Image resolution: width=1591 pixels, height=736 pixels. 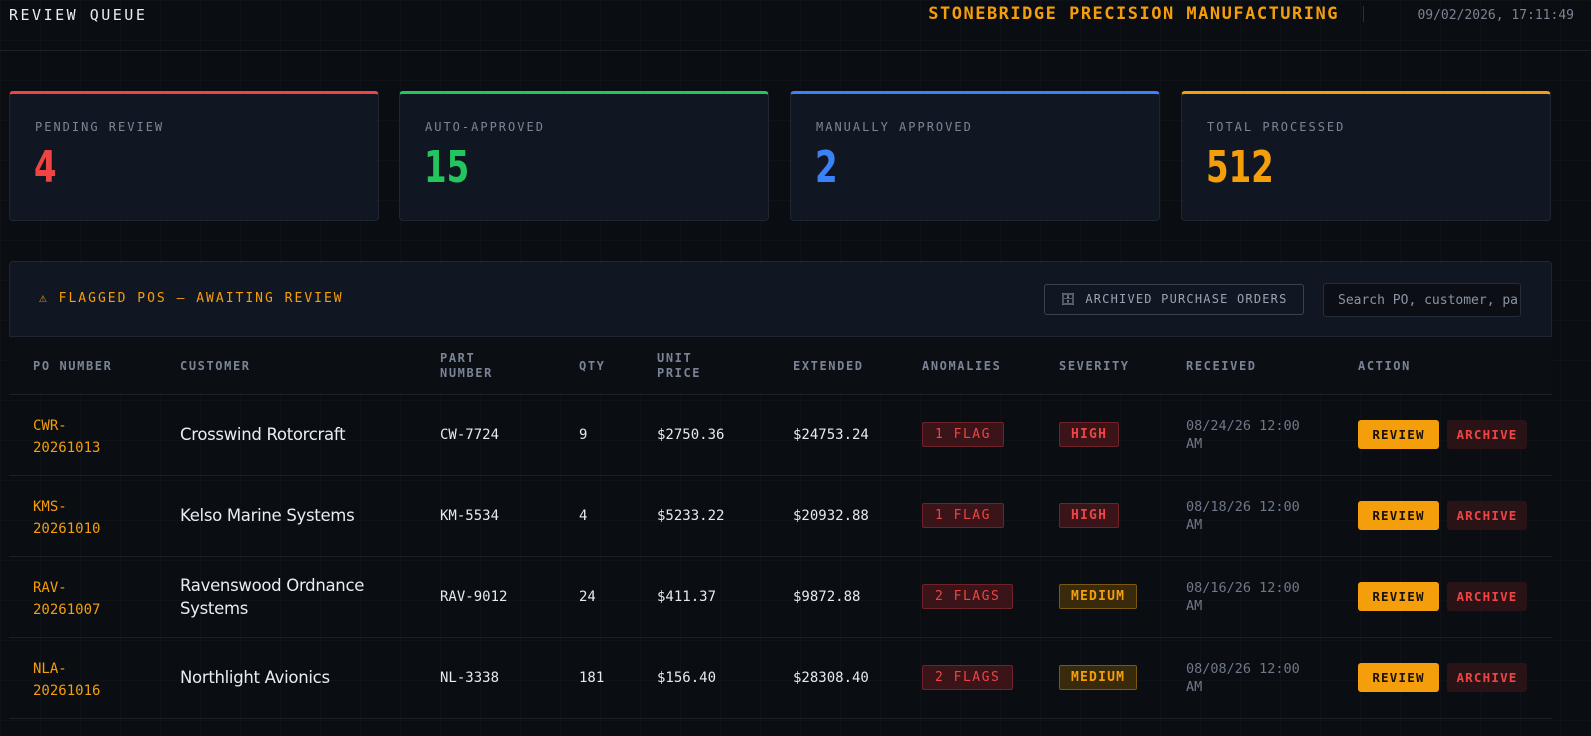 I want to click on stat-card-auto-approved: AUTO-APPROVED 15, so click(x=584, y=156).